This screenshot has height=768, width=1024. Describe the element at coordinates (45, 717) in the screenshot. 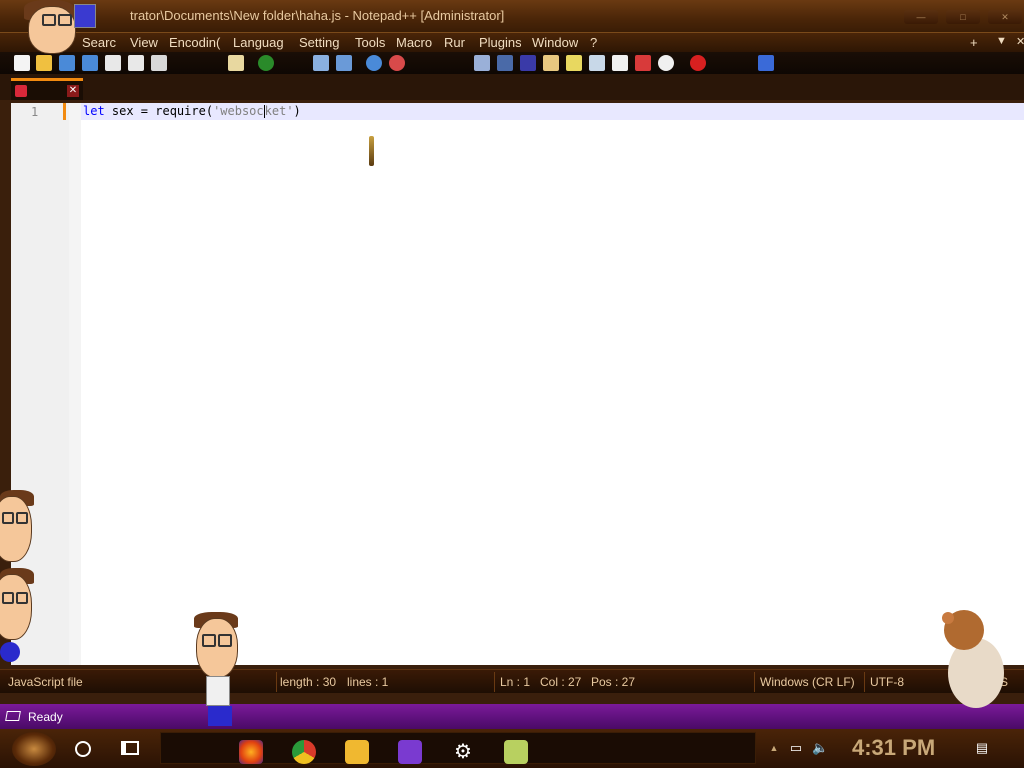

I see `ready-text: Ready` at that location.